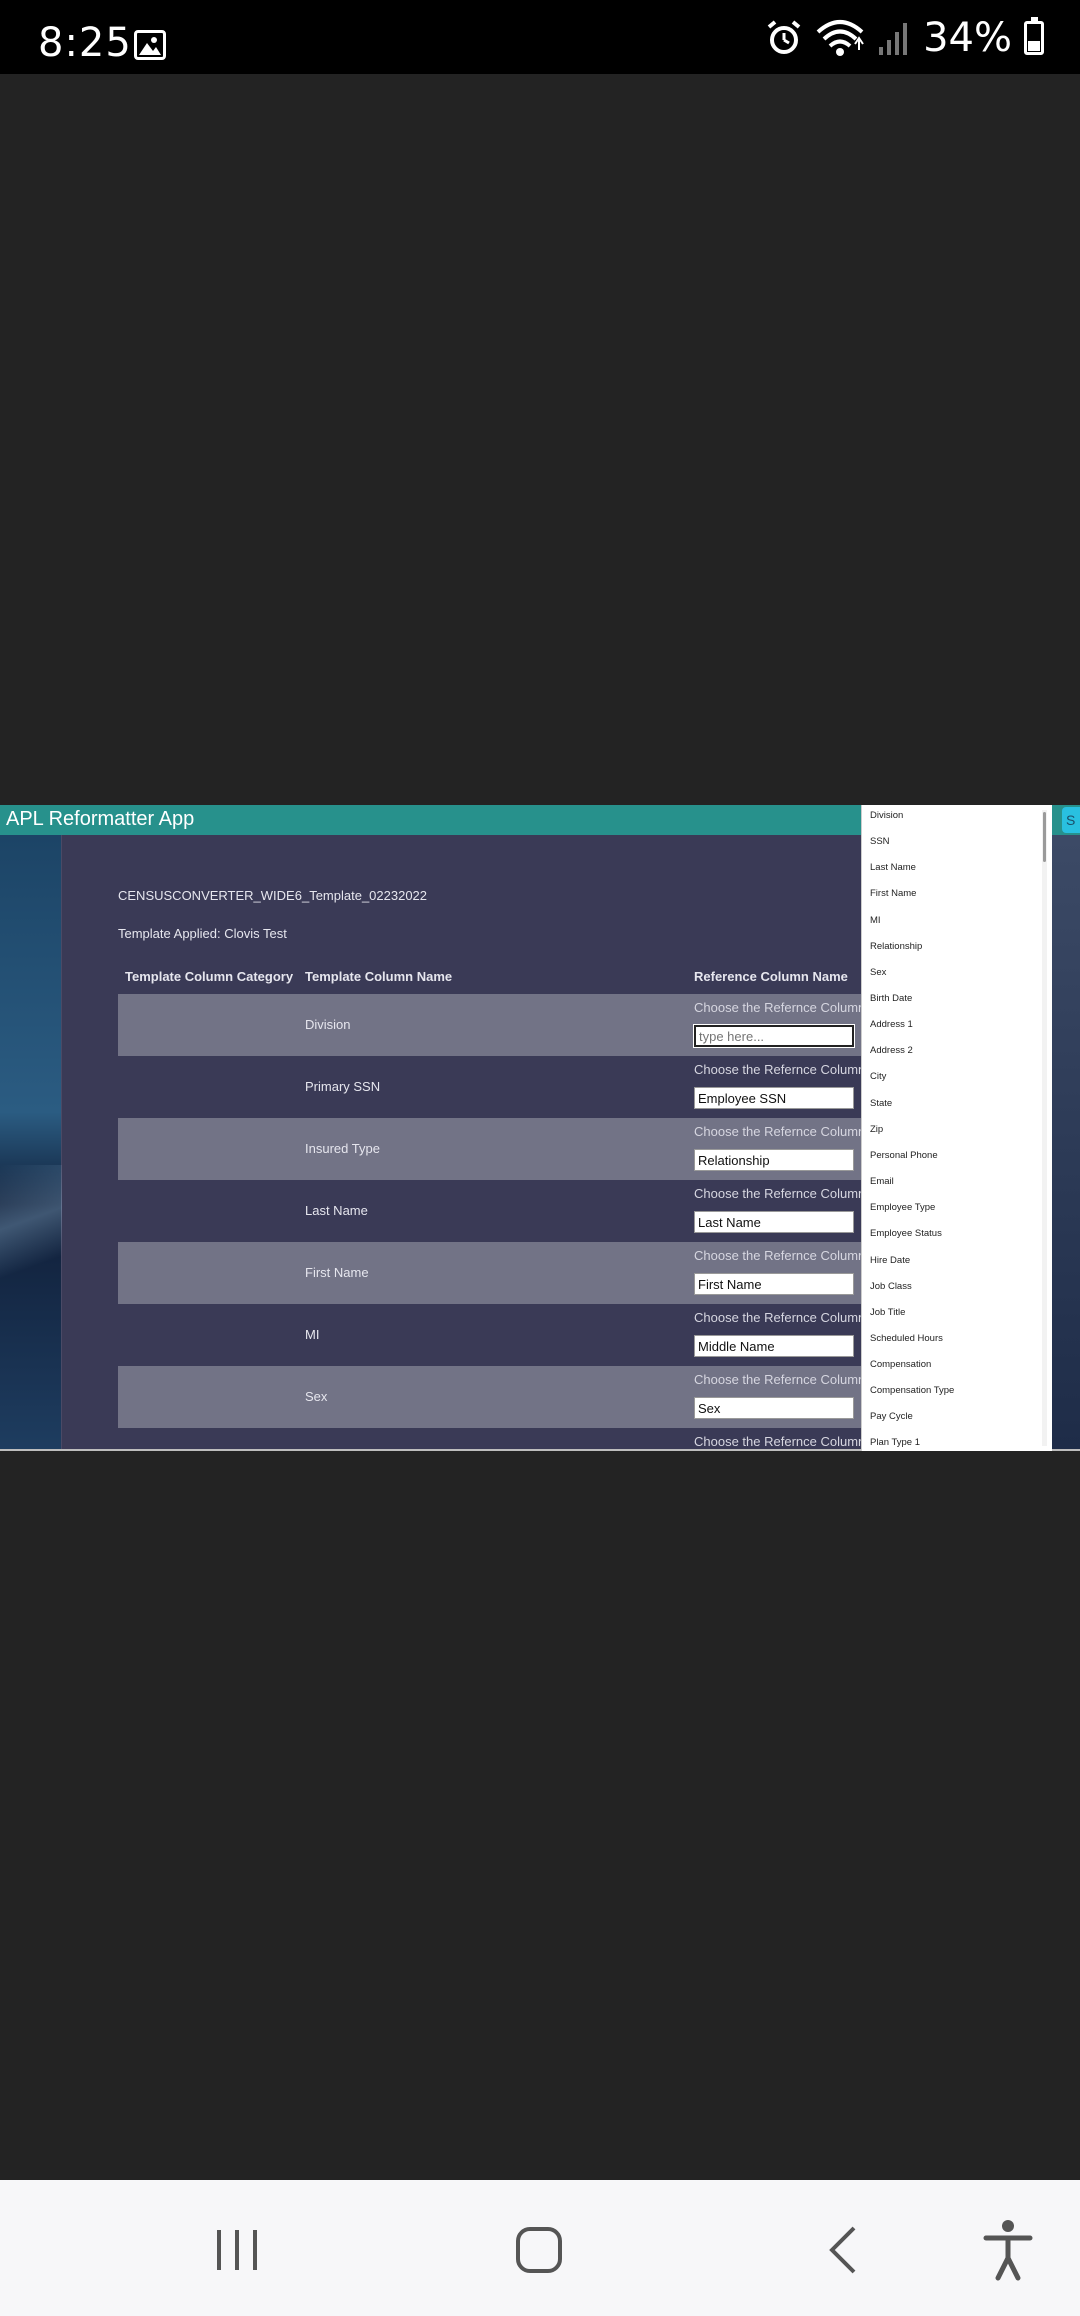 Image resolution: width=1080 pixels, height=2316 pixels. I want to click on dropdown-option: Compensation Type, so click(912, 1390).